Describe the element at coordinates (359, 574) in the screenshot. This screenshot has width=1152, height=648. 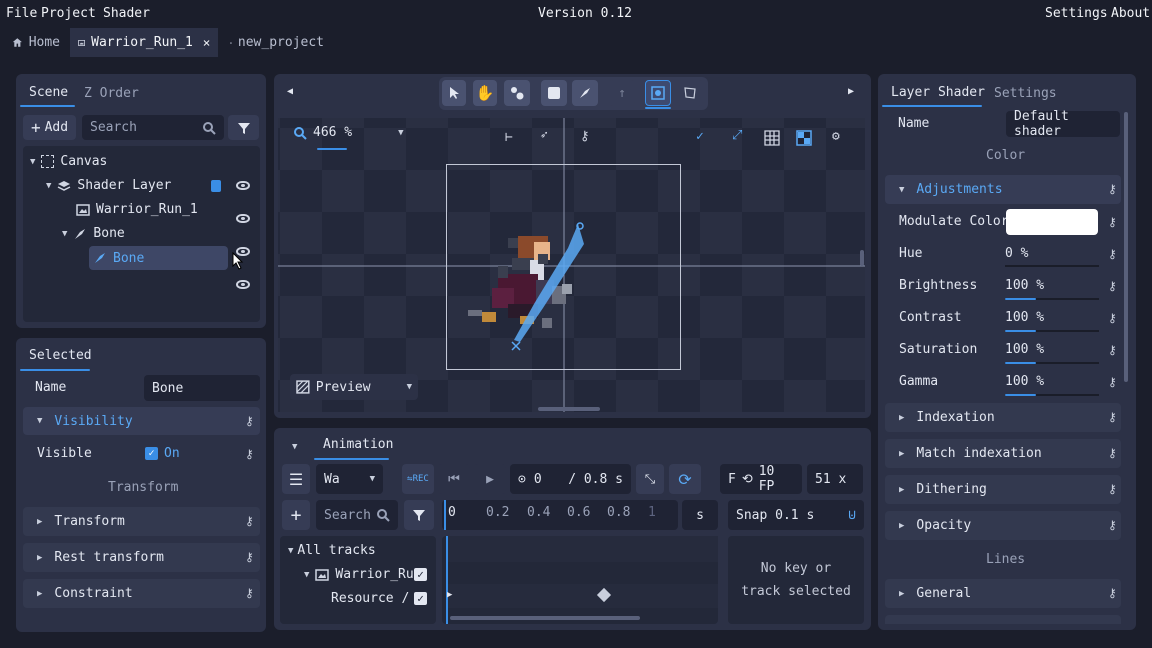
I see `warrior-track-row: ▼ Warrior_Ru` at that location.